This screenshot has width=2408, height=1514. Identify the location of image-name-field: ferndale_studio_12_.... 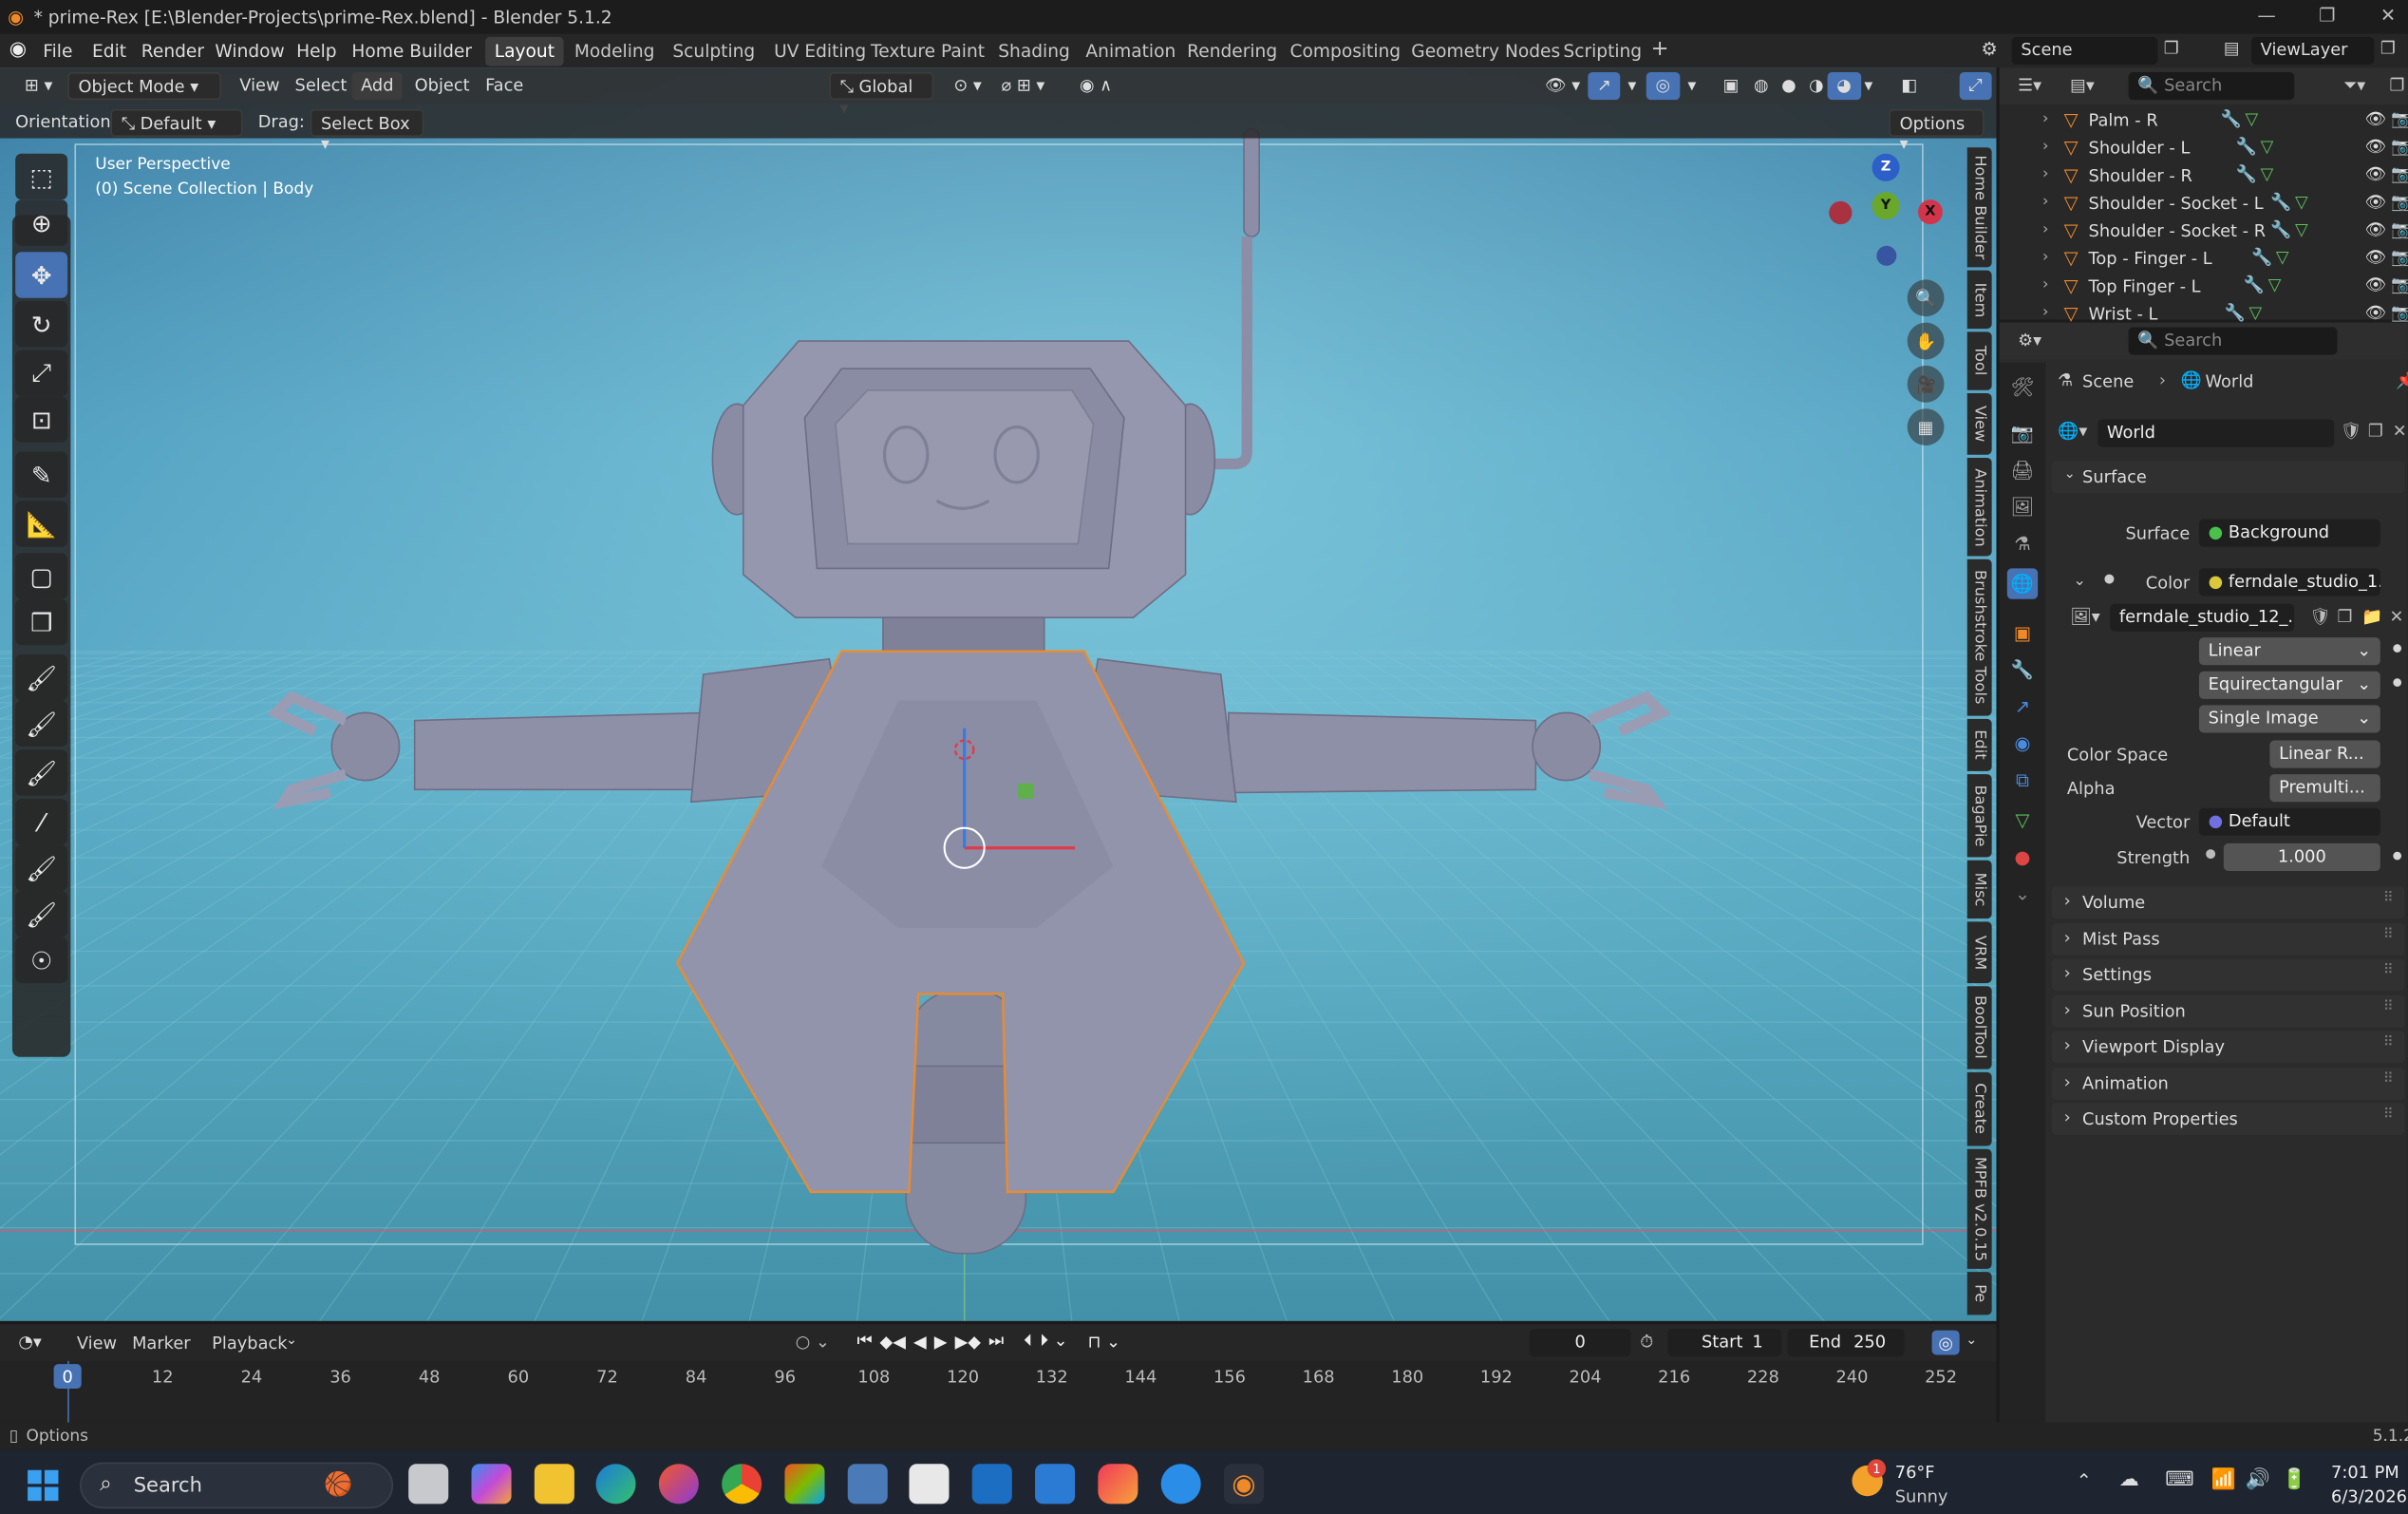
(2202, 618).